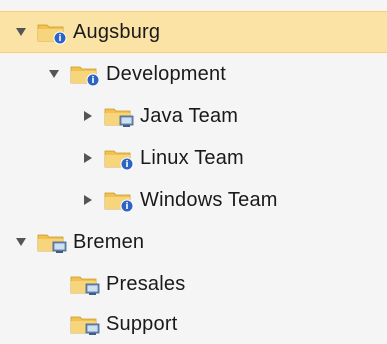  I want to click on tree-node-label: Bremen, so click(109, 241).